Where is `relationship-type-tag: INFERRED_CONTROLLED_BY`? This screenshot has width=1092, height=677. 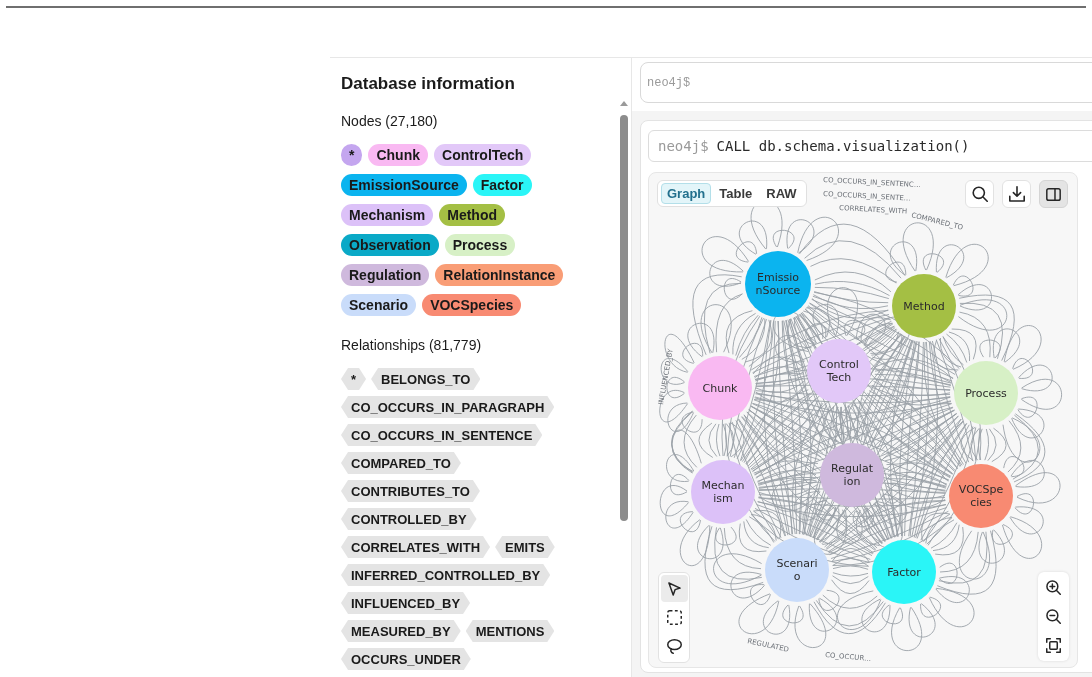 relationship-type-tag: INFERRED_CONTROLLED_BY is located at coordinates (446, 575).